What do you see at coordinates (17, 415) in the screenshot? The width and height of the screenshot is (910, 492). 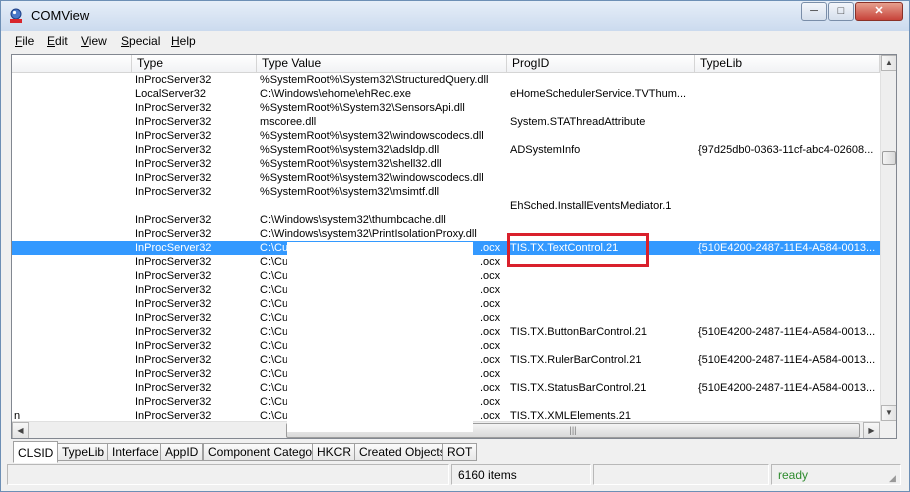 I see `cell-icon-col: n` at bounding box center [17, 415].